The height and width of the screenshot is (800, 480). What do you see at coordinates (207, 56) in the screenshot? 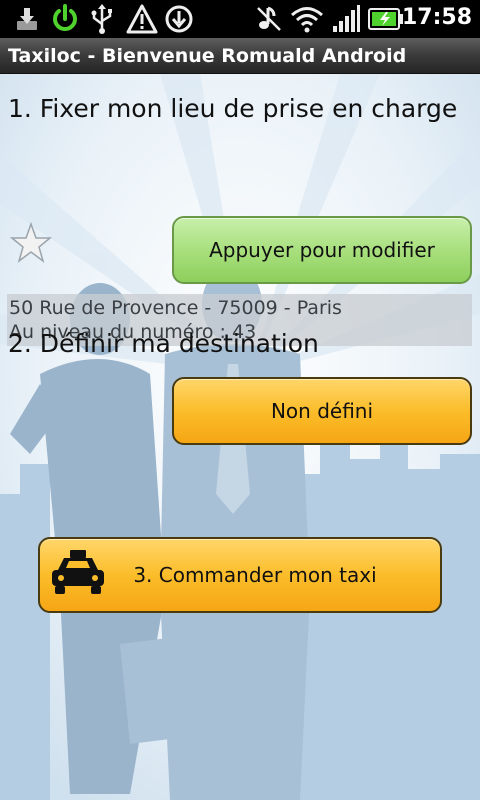
I see `app-title: Taxiloc - Bienvenue Romuald Android` at bounding box center [207, 56].